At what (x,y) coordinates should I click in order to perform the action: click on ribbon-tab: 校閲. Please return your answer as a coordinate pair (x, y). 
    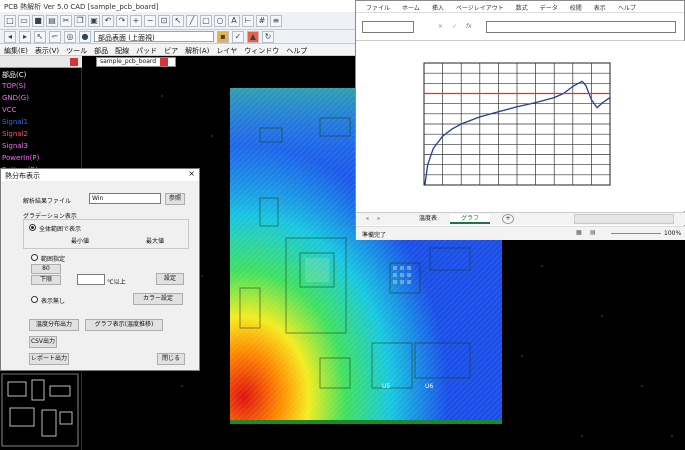
    Looking at the image, I should click on (576, 7).